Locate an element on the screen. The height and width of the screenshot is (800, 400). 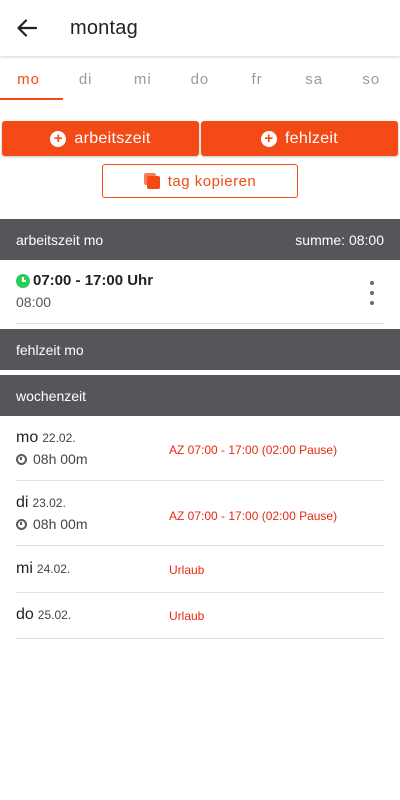
action-buttons: + arbeitszeit + fehlzeit is located at coordinates (200, 138).